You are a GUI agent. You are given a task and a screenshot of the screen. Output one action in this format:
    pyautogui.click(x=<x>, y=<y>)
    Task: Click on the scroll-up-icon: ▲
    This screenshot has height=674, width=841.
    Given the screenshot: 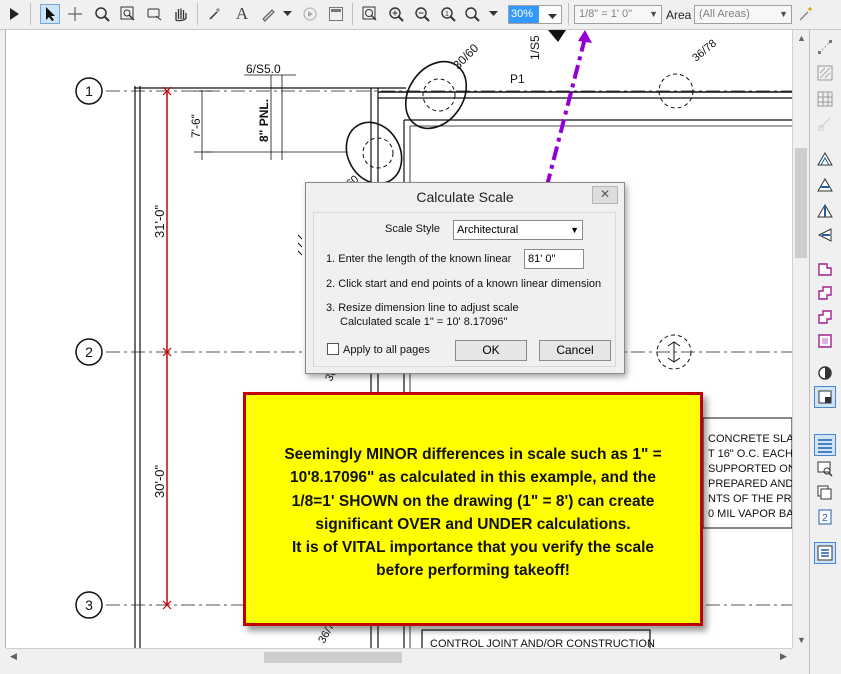 What is the action you would take?
    pyautogui.click(x=801, y=38)
    